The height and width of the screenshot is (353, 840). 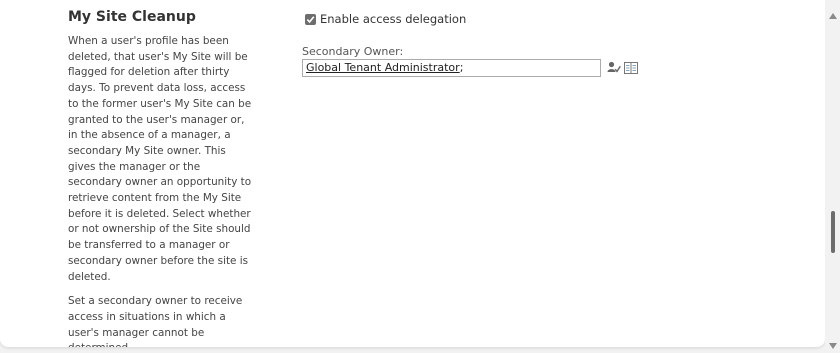 I want to click on check-names-icon, so click(x=614, y=68).